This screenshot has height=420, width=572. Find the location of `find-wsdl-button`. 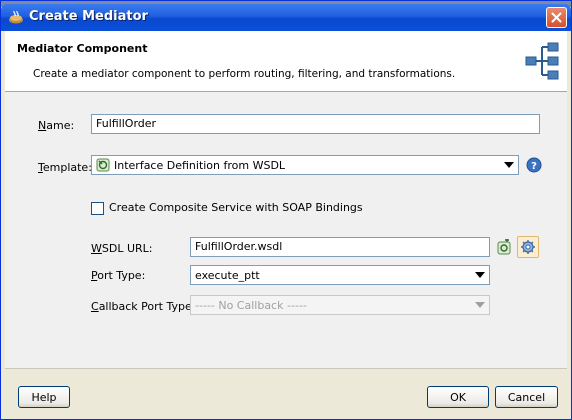

find-wsdl-button is located at coordinates (504, 247).